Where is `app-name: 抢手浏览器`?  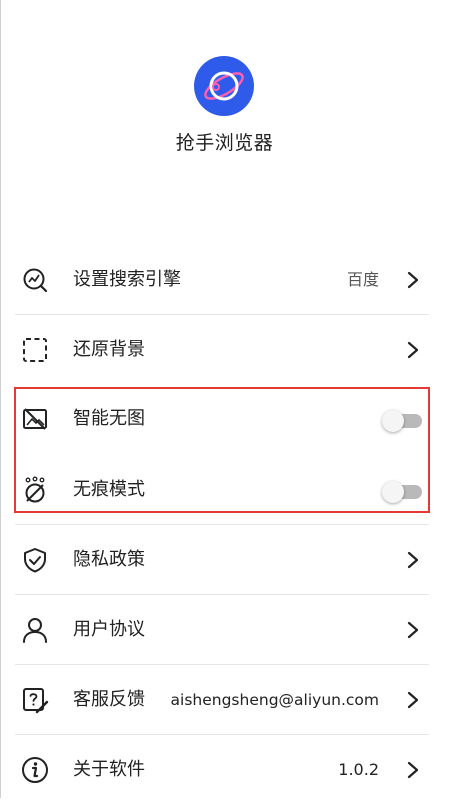 app-name: 抢手浏览器 is located at coordinates (224, 143).